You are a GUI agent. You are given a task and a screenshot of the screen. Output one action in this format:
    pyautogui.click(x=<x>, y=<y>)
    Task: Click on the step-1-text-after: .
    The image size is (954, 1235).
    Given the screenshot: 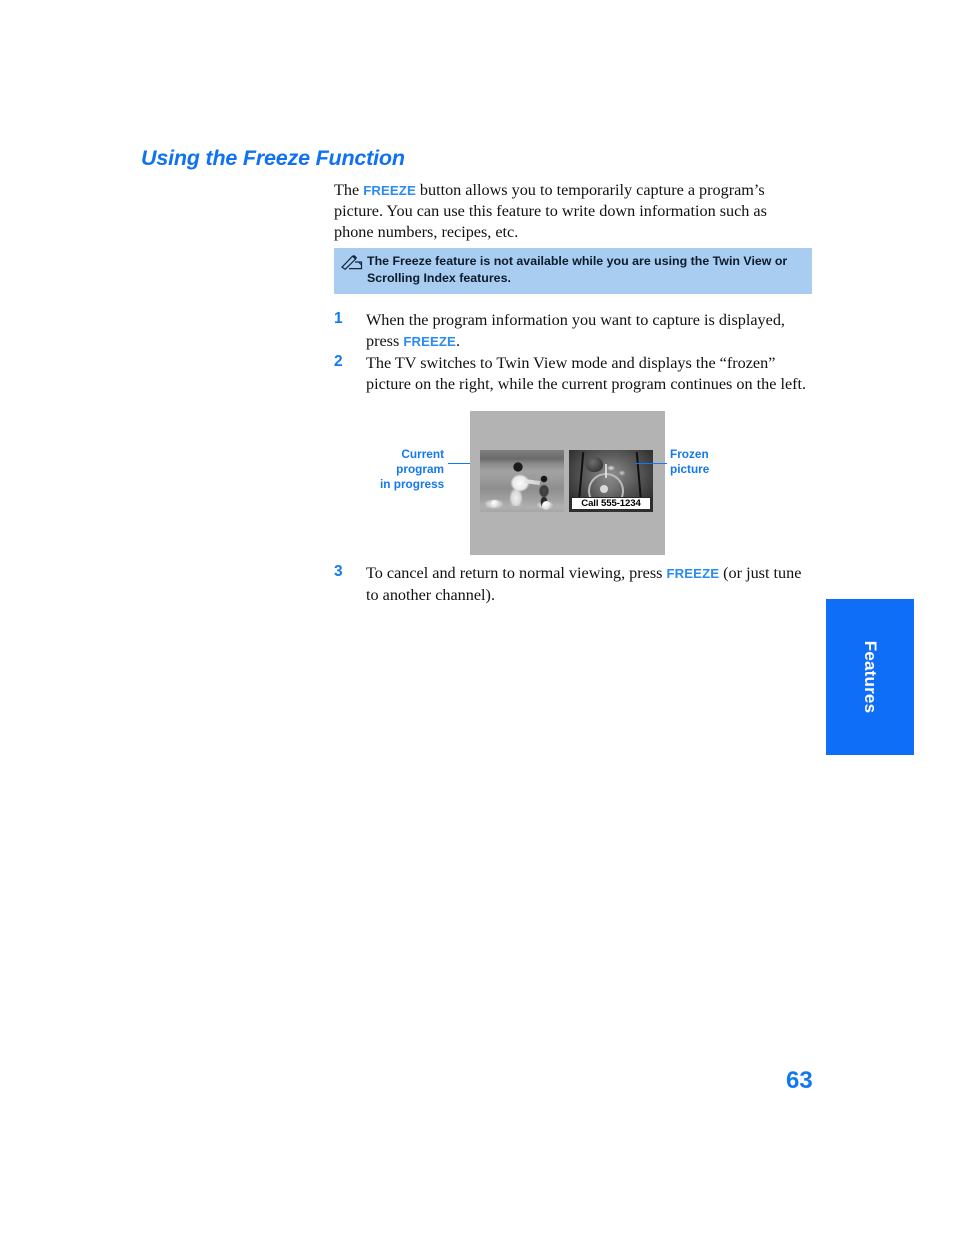 What is the action you would take?
    pyautogui.click(x=457, y=340)
    